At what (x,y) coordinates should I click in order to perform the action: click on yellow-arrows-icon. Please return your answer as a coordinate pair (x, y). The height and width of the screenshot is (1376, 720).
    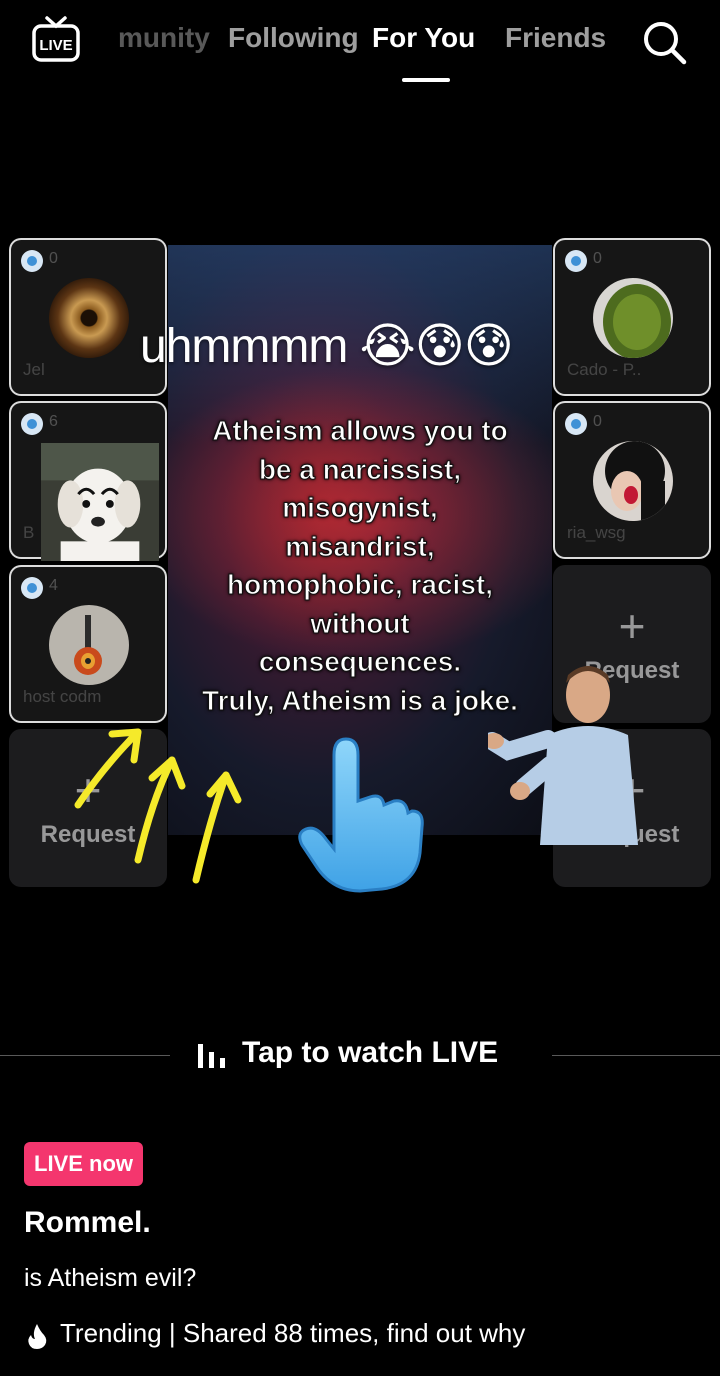
    Looking at the image, I should click on (158, 806).